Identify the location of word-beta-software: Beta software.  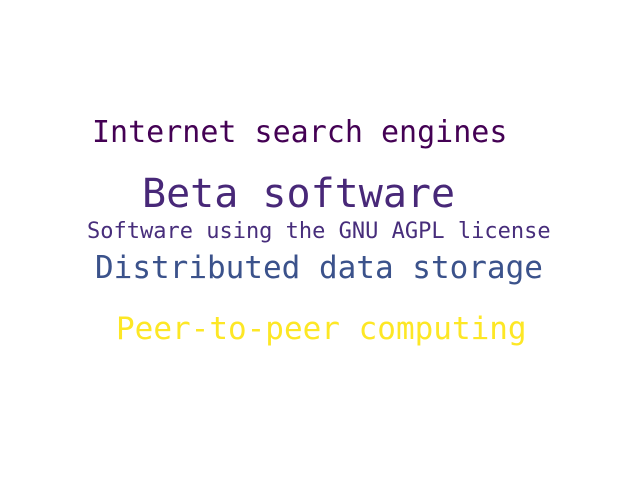
(299, 194).